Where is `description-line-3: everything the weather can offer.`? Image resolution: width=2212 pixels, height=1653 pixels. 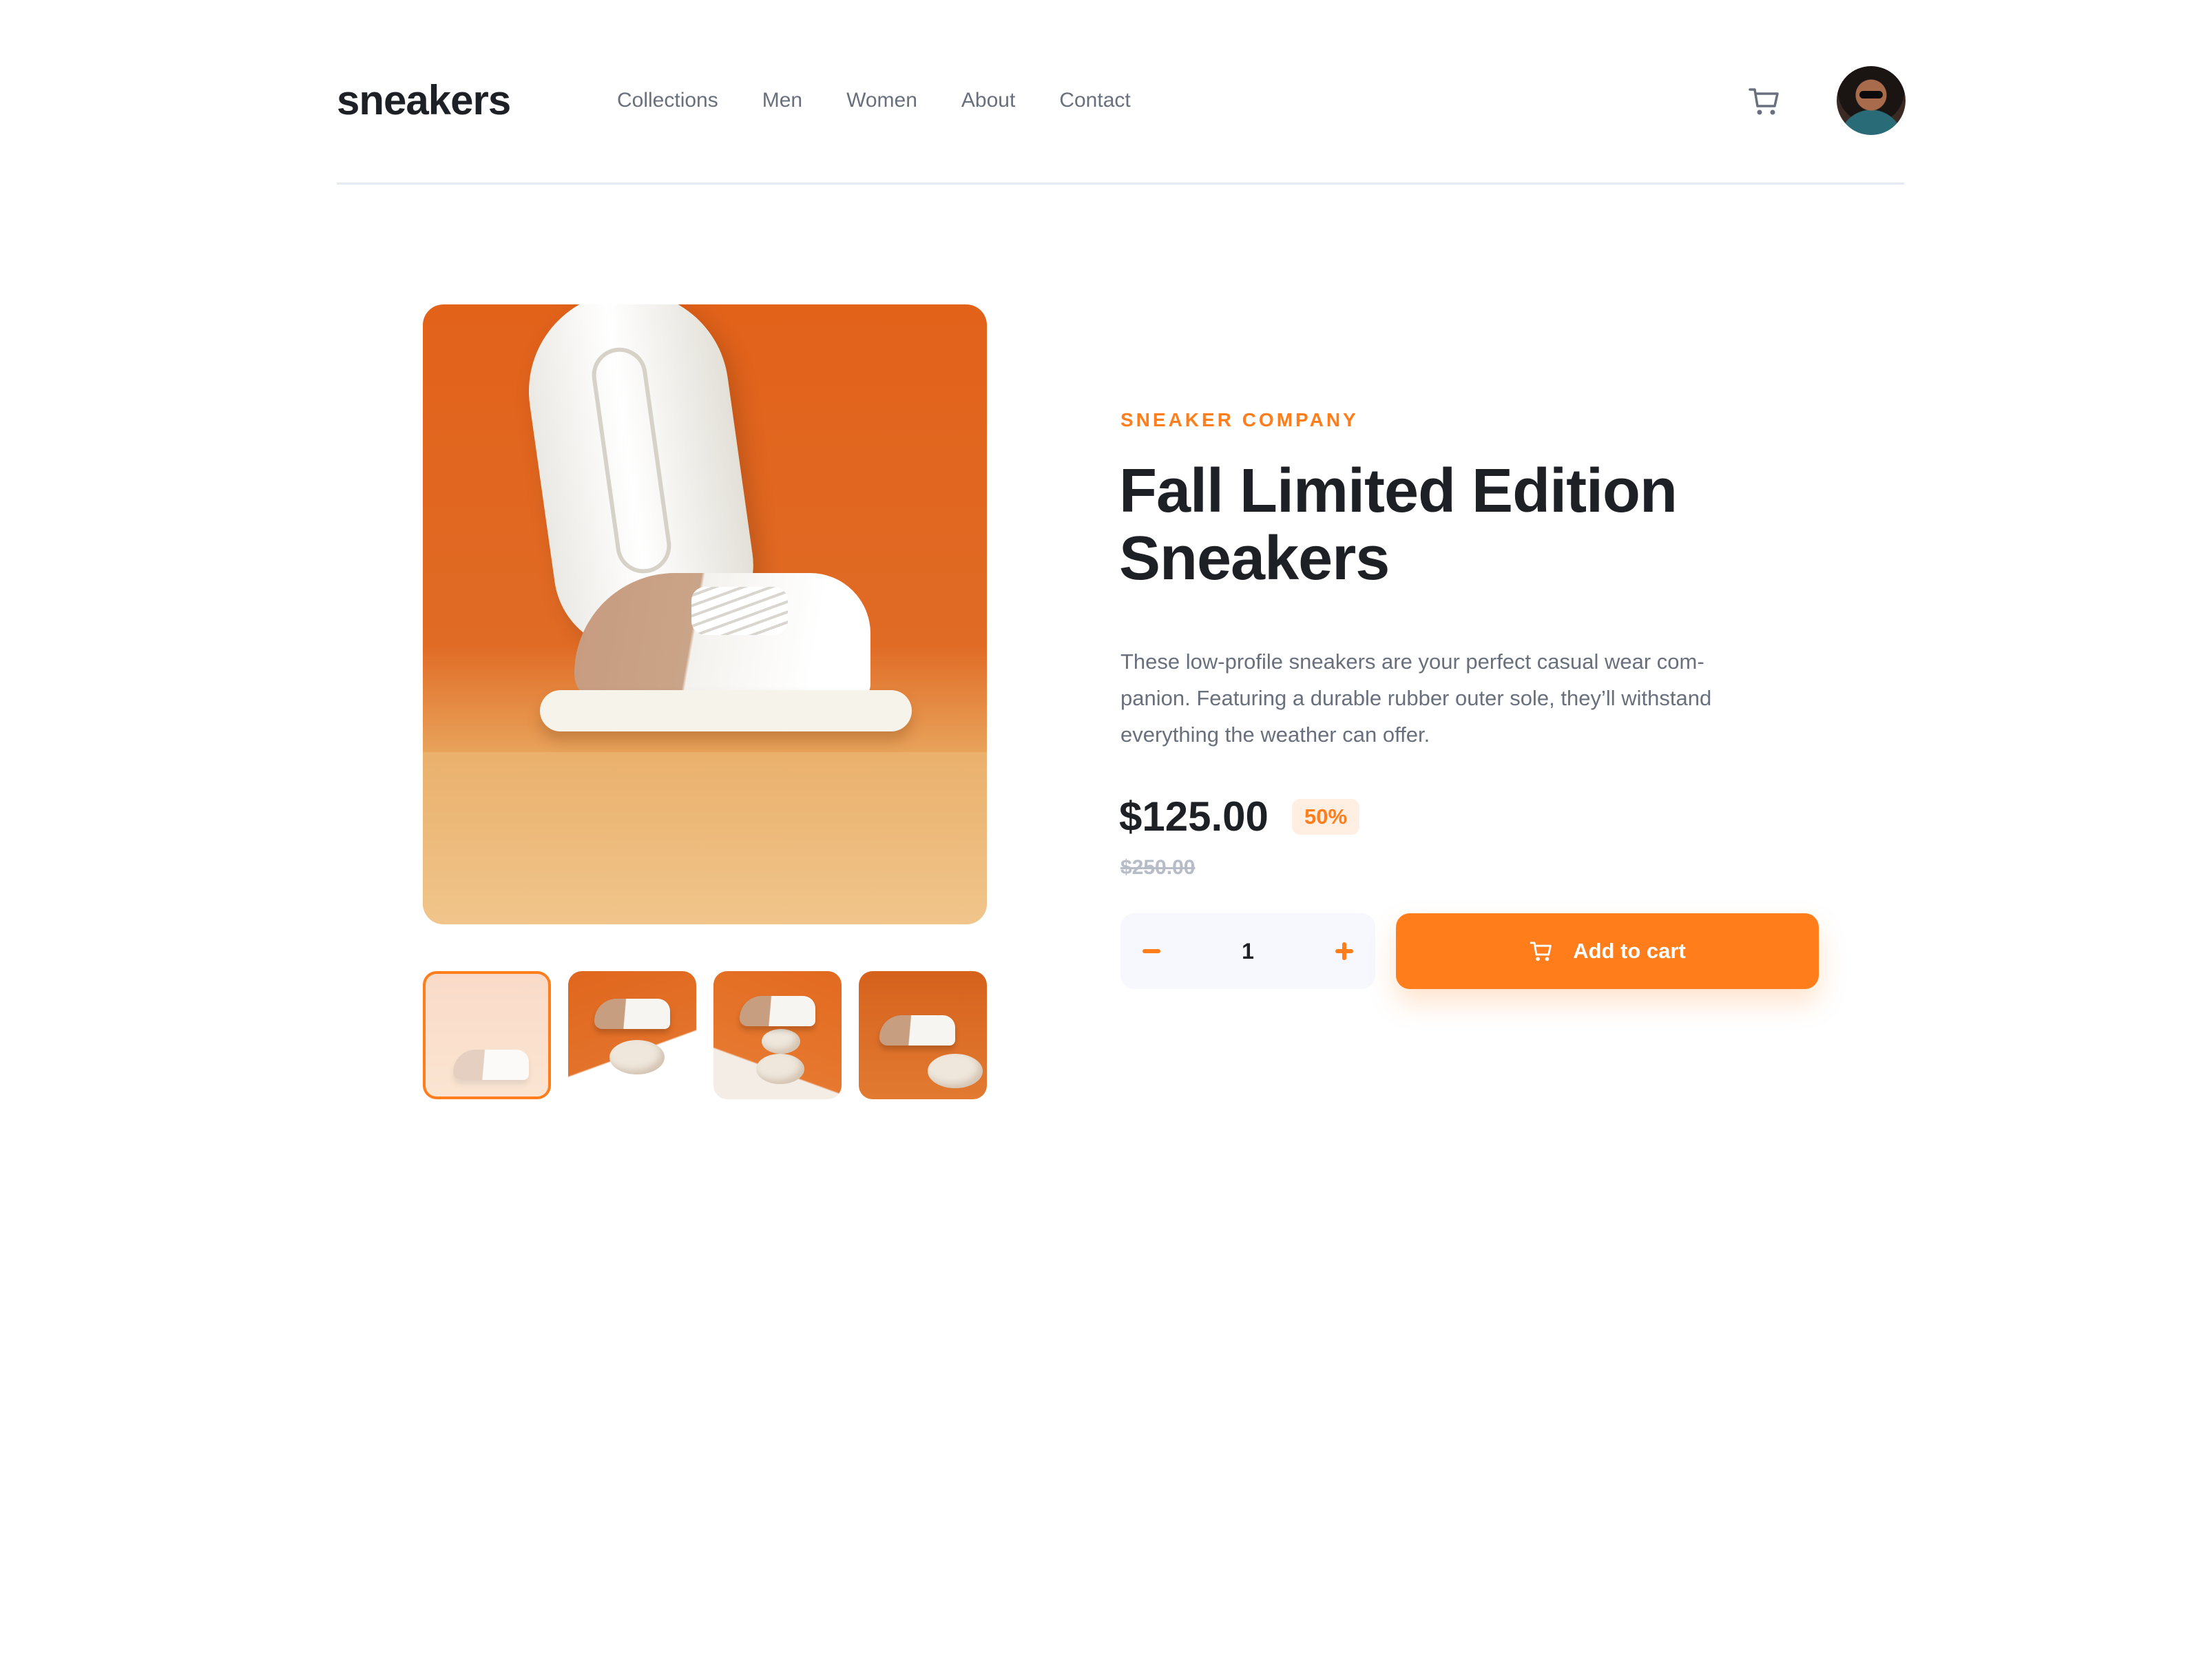
description-line-3: everything the weather can offer. is located at coordinates (1275, 734).